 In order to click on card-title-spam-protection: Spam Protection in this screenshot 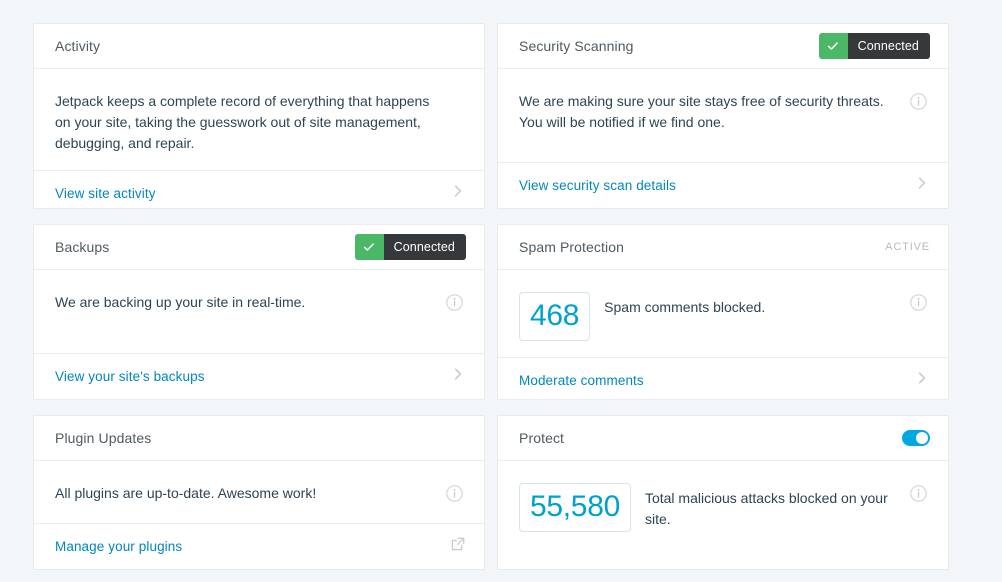, I will do `click(571, 247)`.